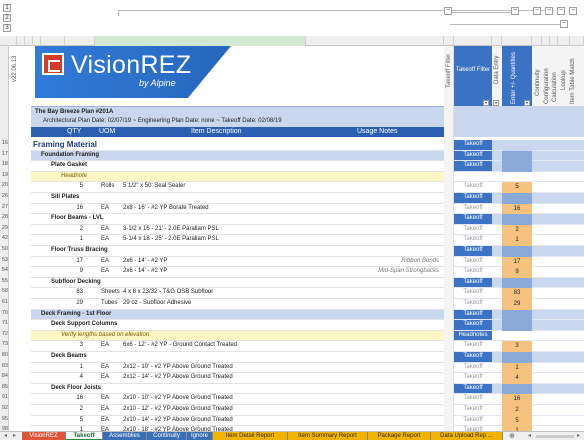  What do you see at coordinates (4, 313) in the screenshot?
I see `row-number: 70` at bounding box center [4, 313].